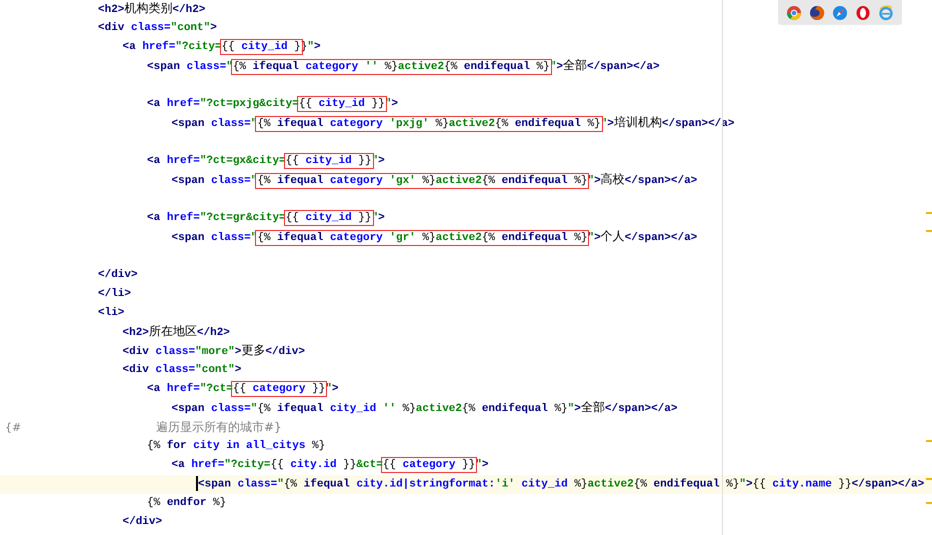  I want to click on compass-icon, so click(840, 12).